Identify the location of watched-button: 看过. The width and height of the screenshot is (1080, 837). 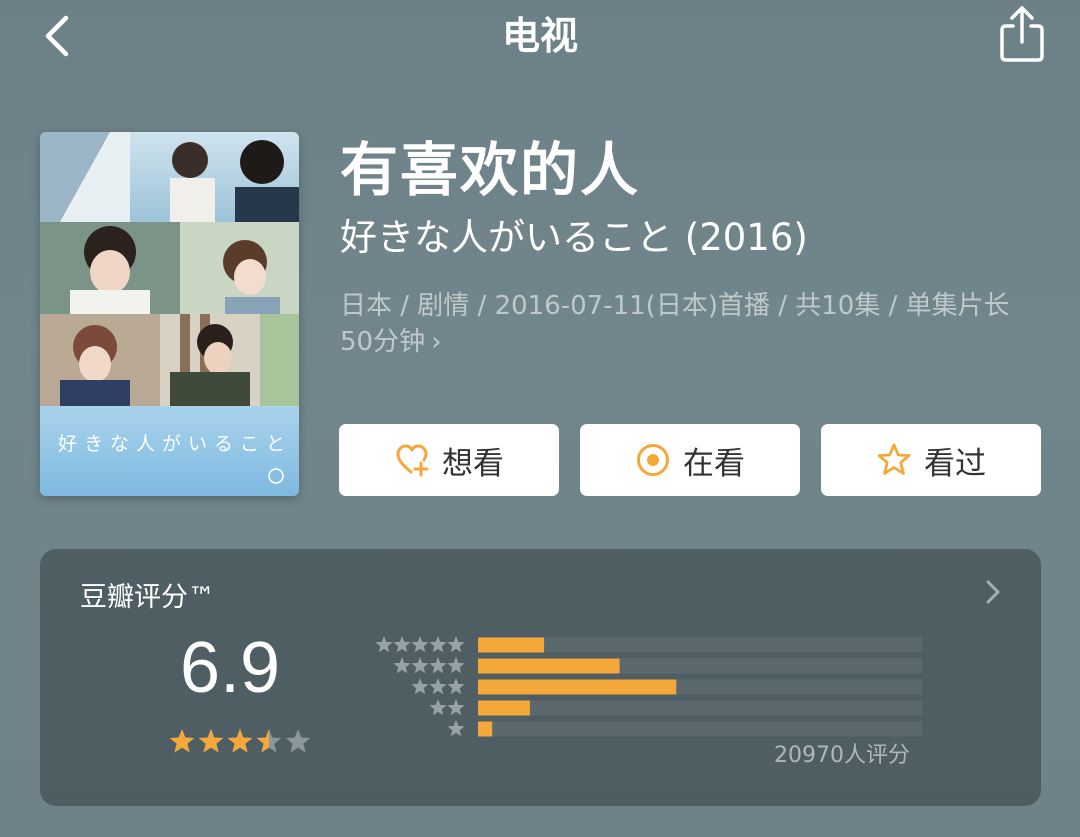
(931, 460).